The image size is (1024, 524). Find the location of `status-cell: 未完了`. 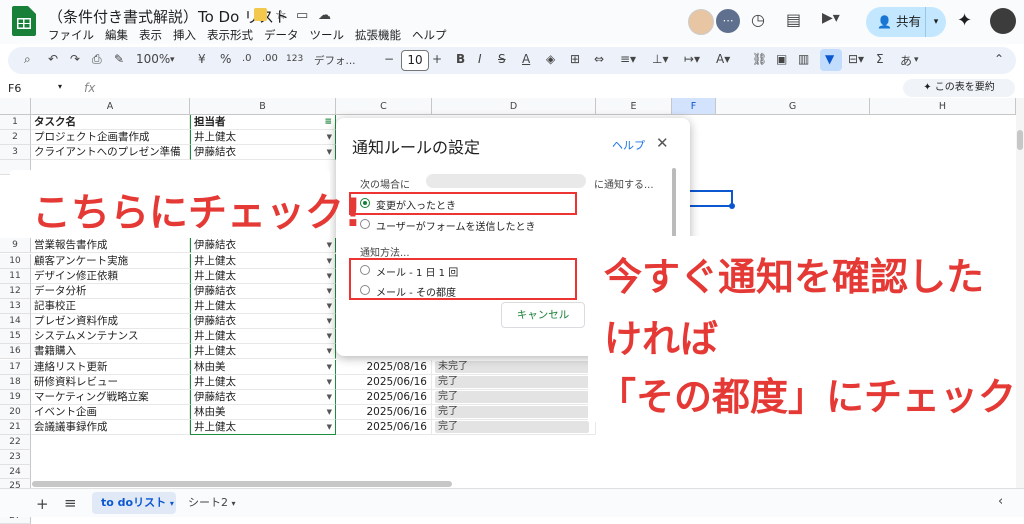

status-cell: 未完了 is located at coordinates (514, 367).